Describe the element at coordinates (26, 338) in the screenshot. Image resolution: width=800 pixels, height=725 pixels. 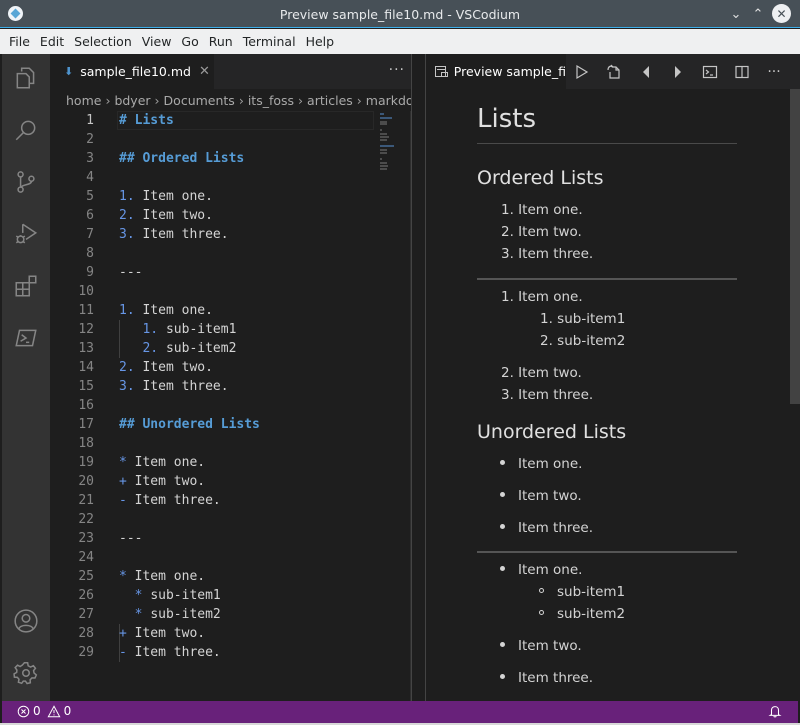
I see `powershell-button` at that location.